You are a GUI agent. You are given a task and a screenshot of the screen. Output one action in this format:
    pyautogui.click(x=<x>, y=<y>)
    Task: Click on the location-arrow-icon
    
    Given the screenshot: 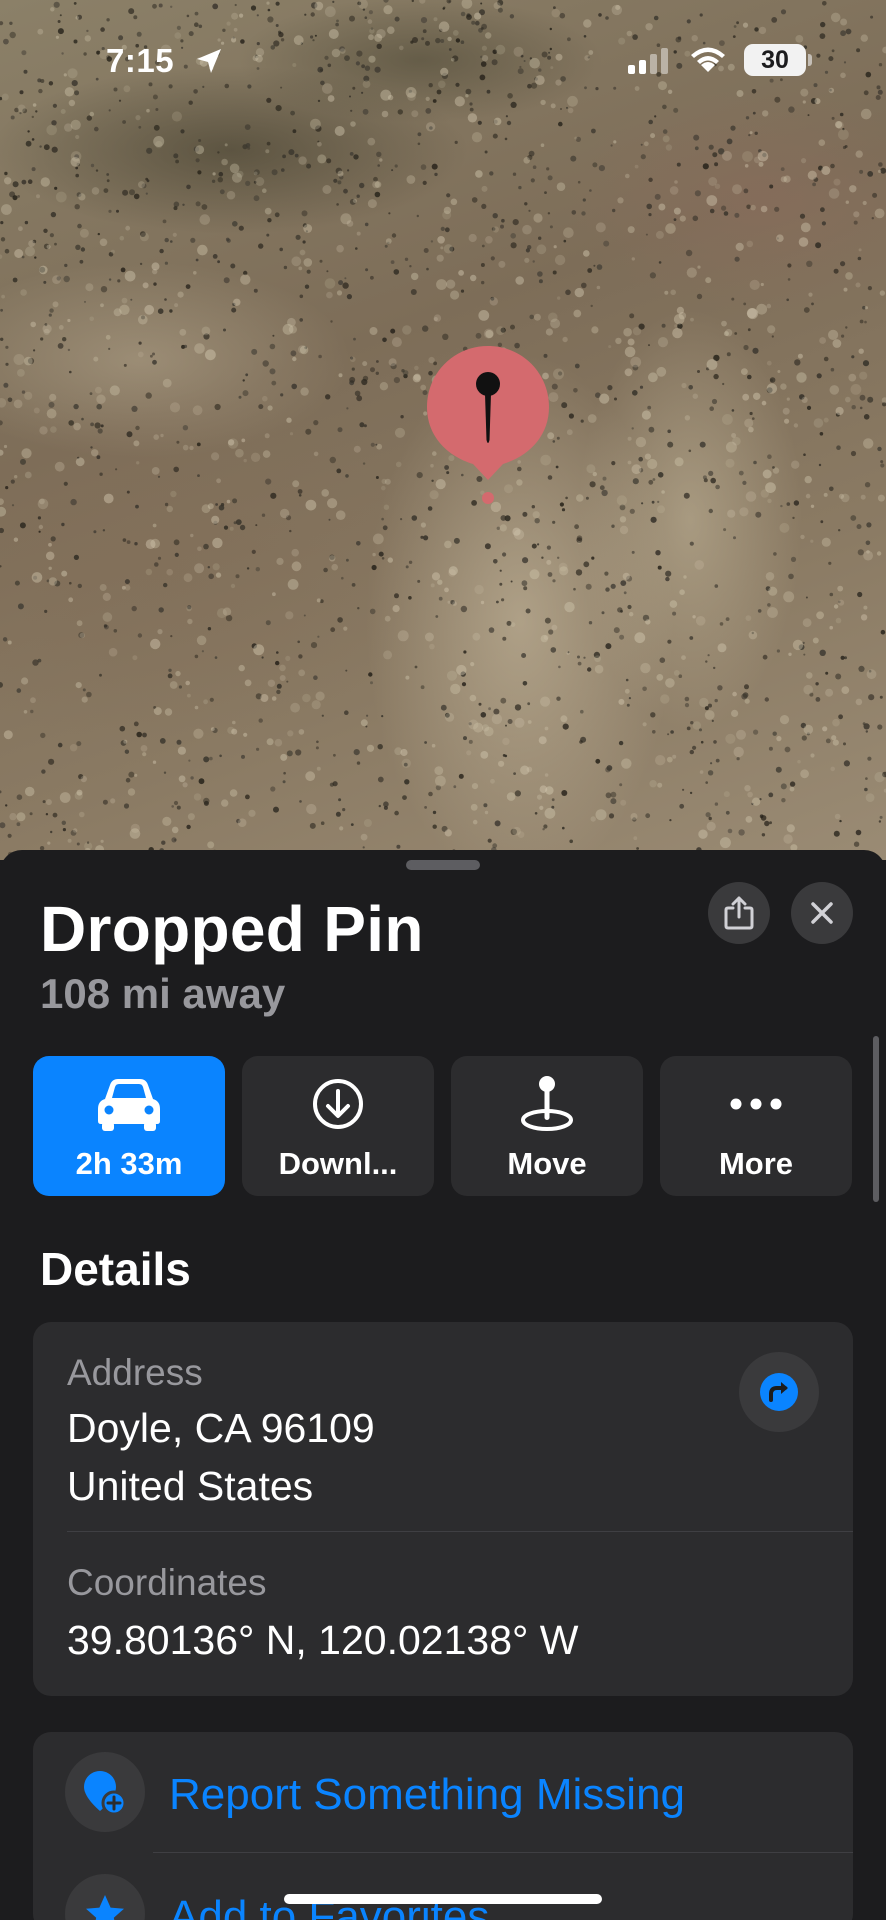 What is the action you would take?
    pyautogui.click(x=209, y=61)
    